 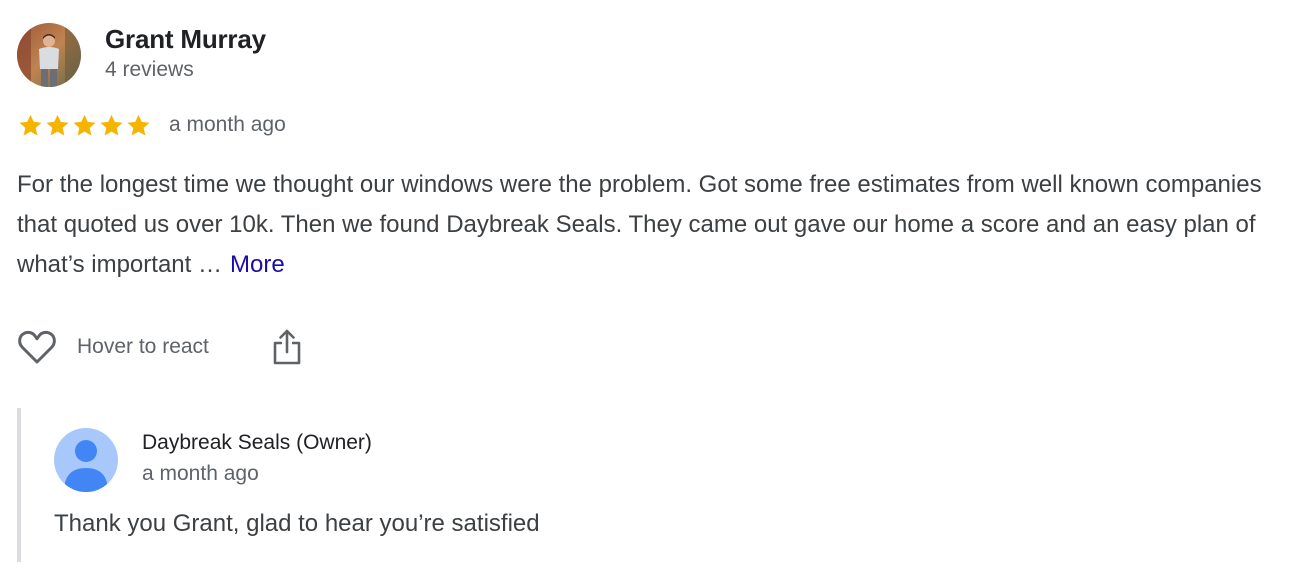 I want to click on owner-avatar, so click(x=86, y=460).